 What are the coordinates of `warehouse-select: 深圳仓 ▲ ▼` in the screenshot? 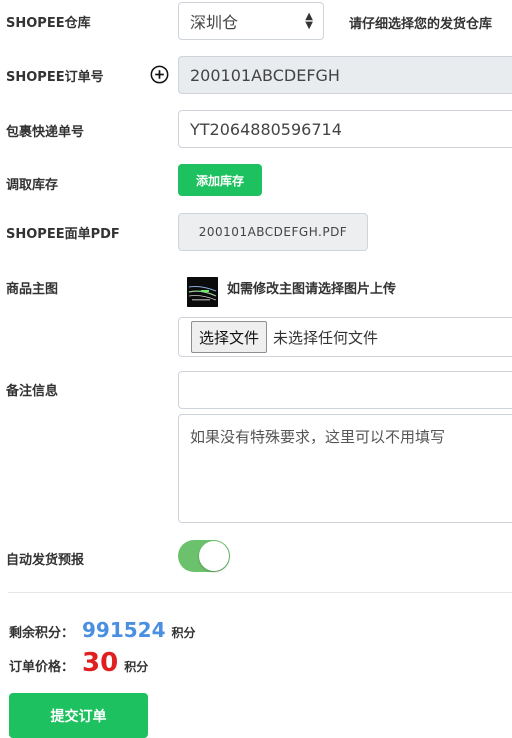 It's located at (251, 21).